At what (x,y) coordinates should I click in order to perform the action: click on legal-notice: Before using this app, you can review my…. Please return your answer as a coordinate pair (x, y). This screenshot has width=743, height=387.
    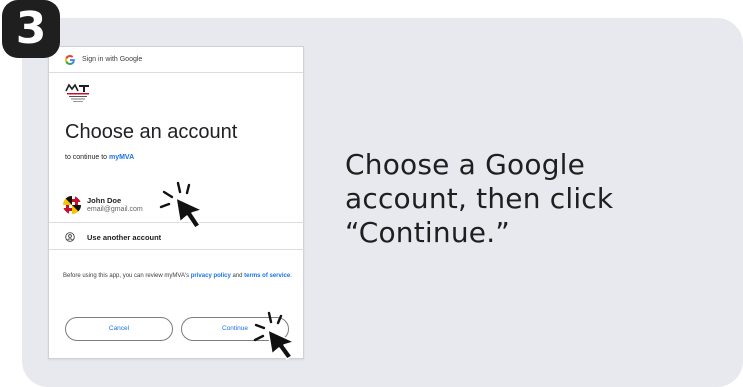
    Looking at the image, I should click on (179, 276).